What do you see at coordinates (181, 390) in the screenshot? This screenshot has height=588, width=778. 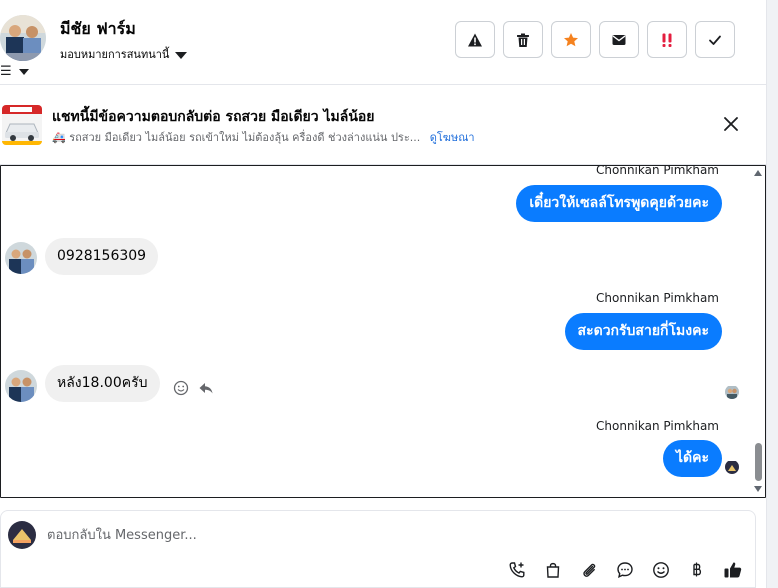 I see `emoji-reaction-icon` at bounding box center [181, 390].